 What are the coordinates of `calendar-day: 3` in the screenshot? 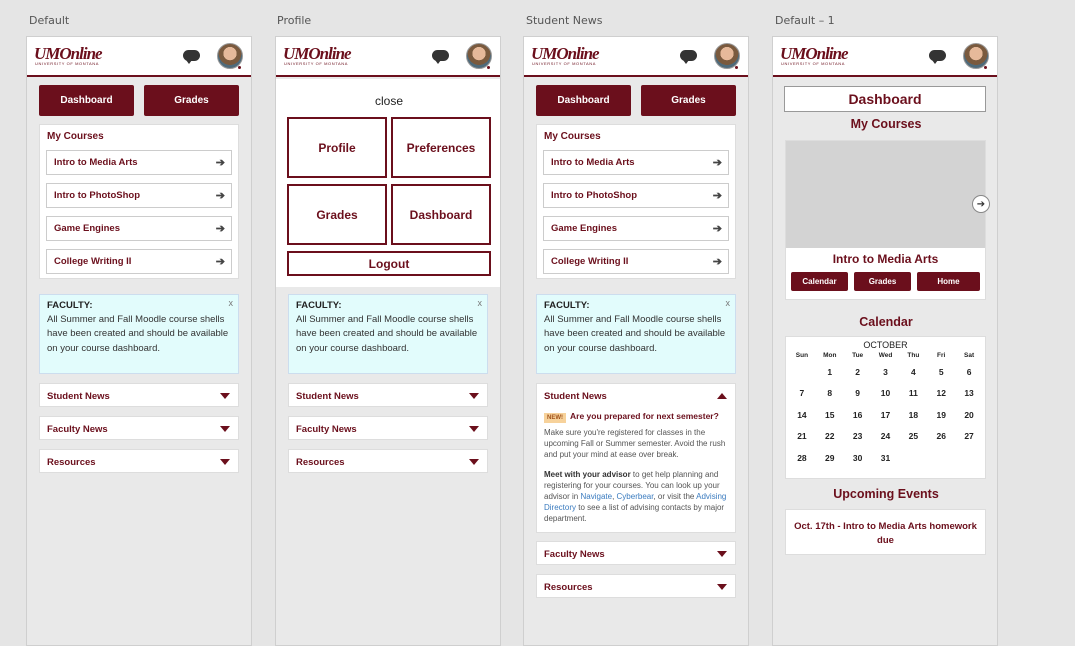 It's located at (886, 372).